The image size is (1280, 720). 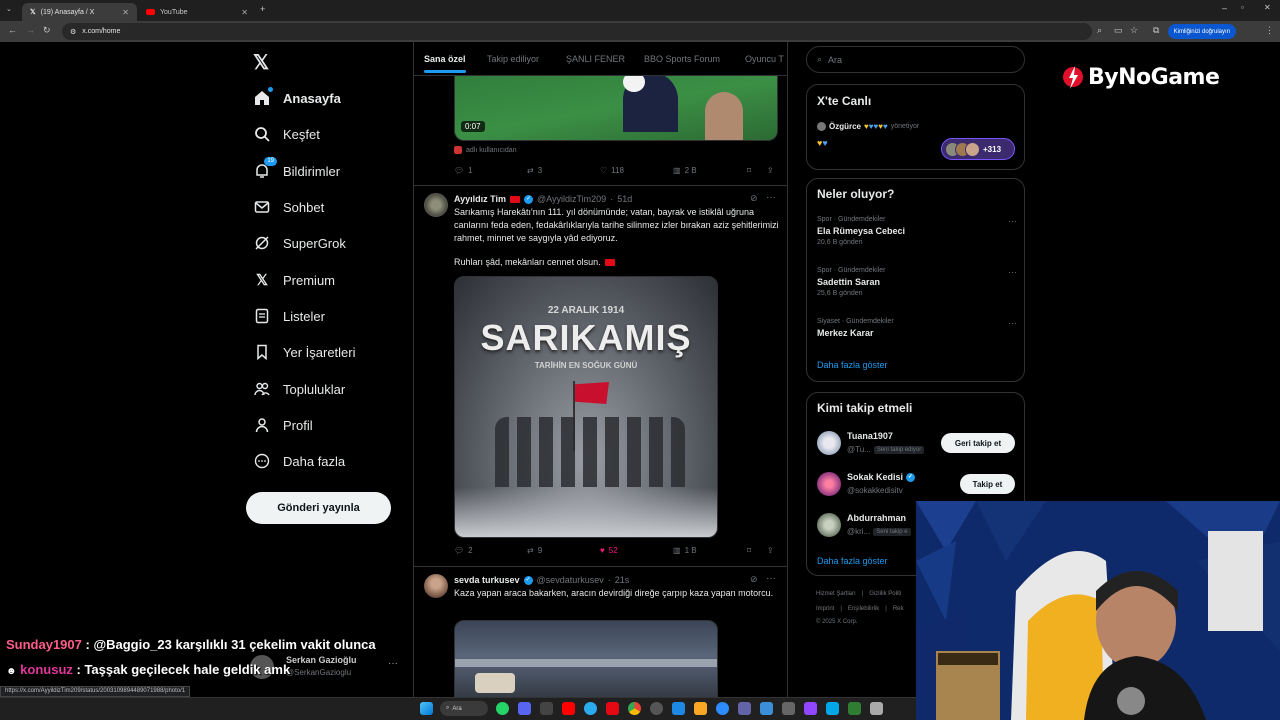 I want to click on browser-tab-x: 𝕏 (19) Anasayfa / X ✕, so click(x=79, y=12).